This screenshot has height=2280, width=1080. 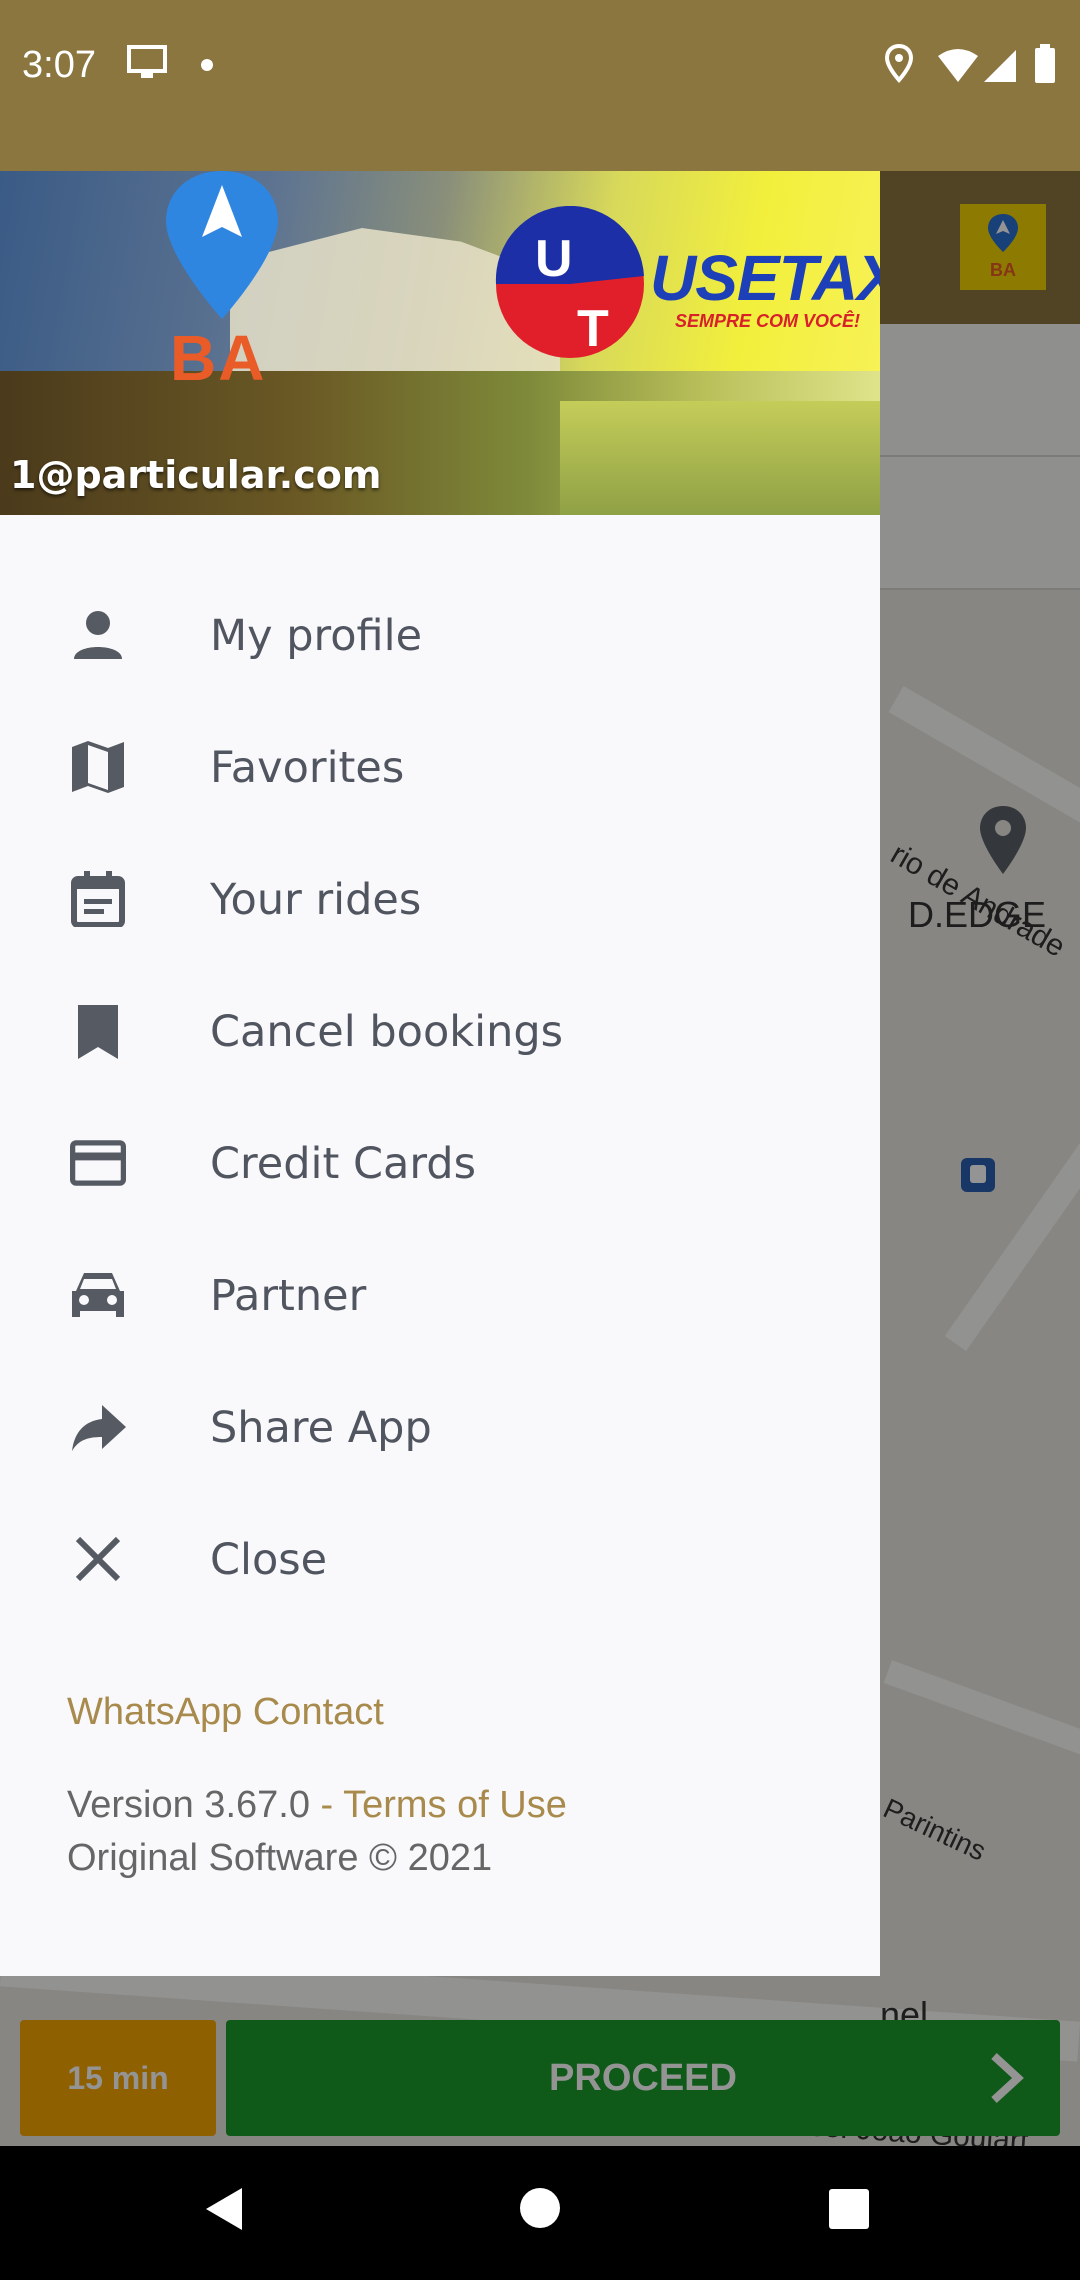 What do you see at coordinates (196, 475) in the screenshot?
I see `user-email: 1@particular.com` at bounding box center [196, 475].